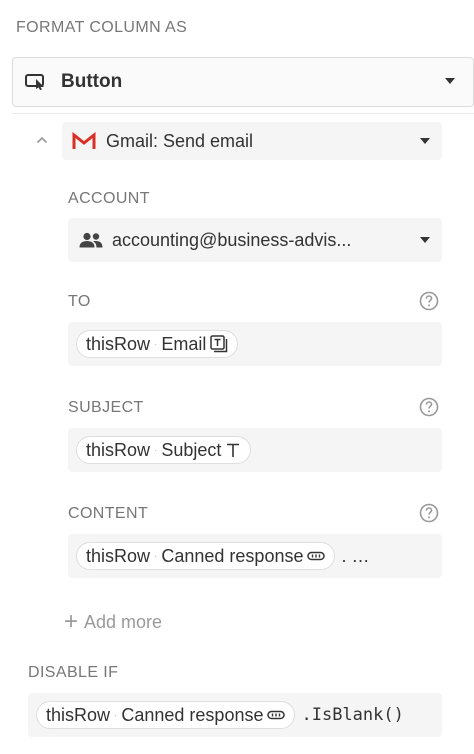  Describe the element at coordinates (255, 450) in the screenshot. I see `subject-formula-field: thisRow · Subject` at that location.